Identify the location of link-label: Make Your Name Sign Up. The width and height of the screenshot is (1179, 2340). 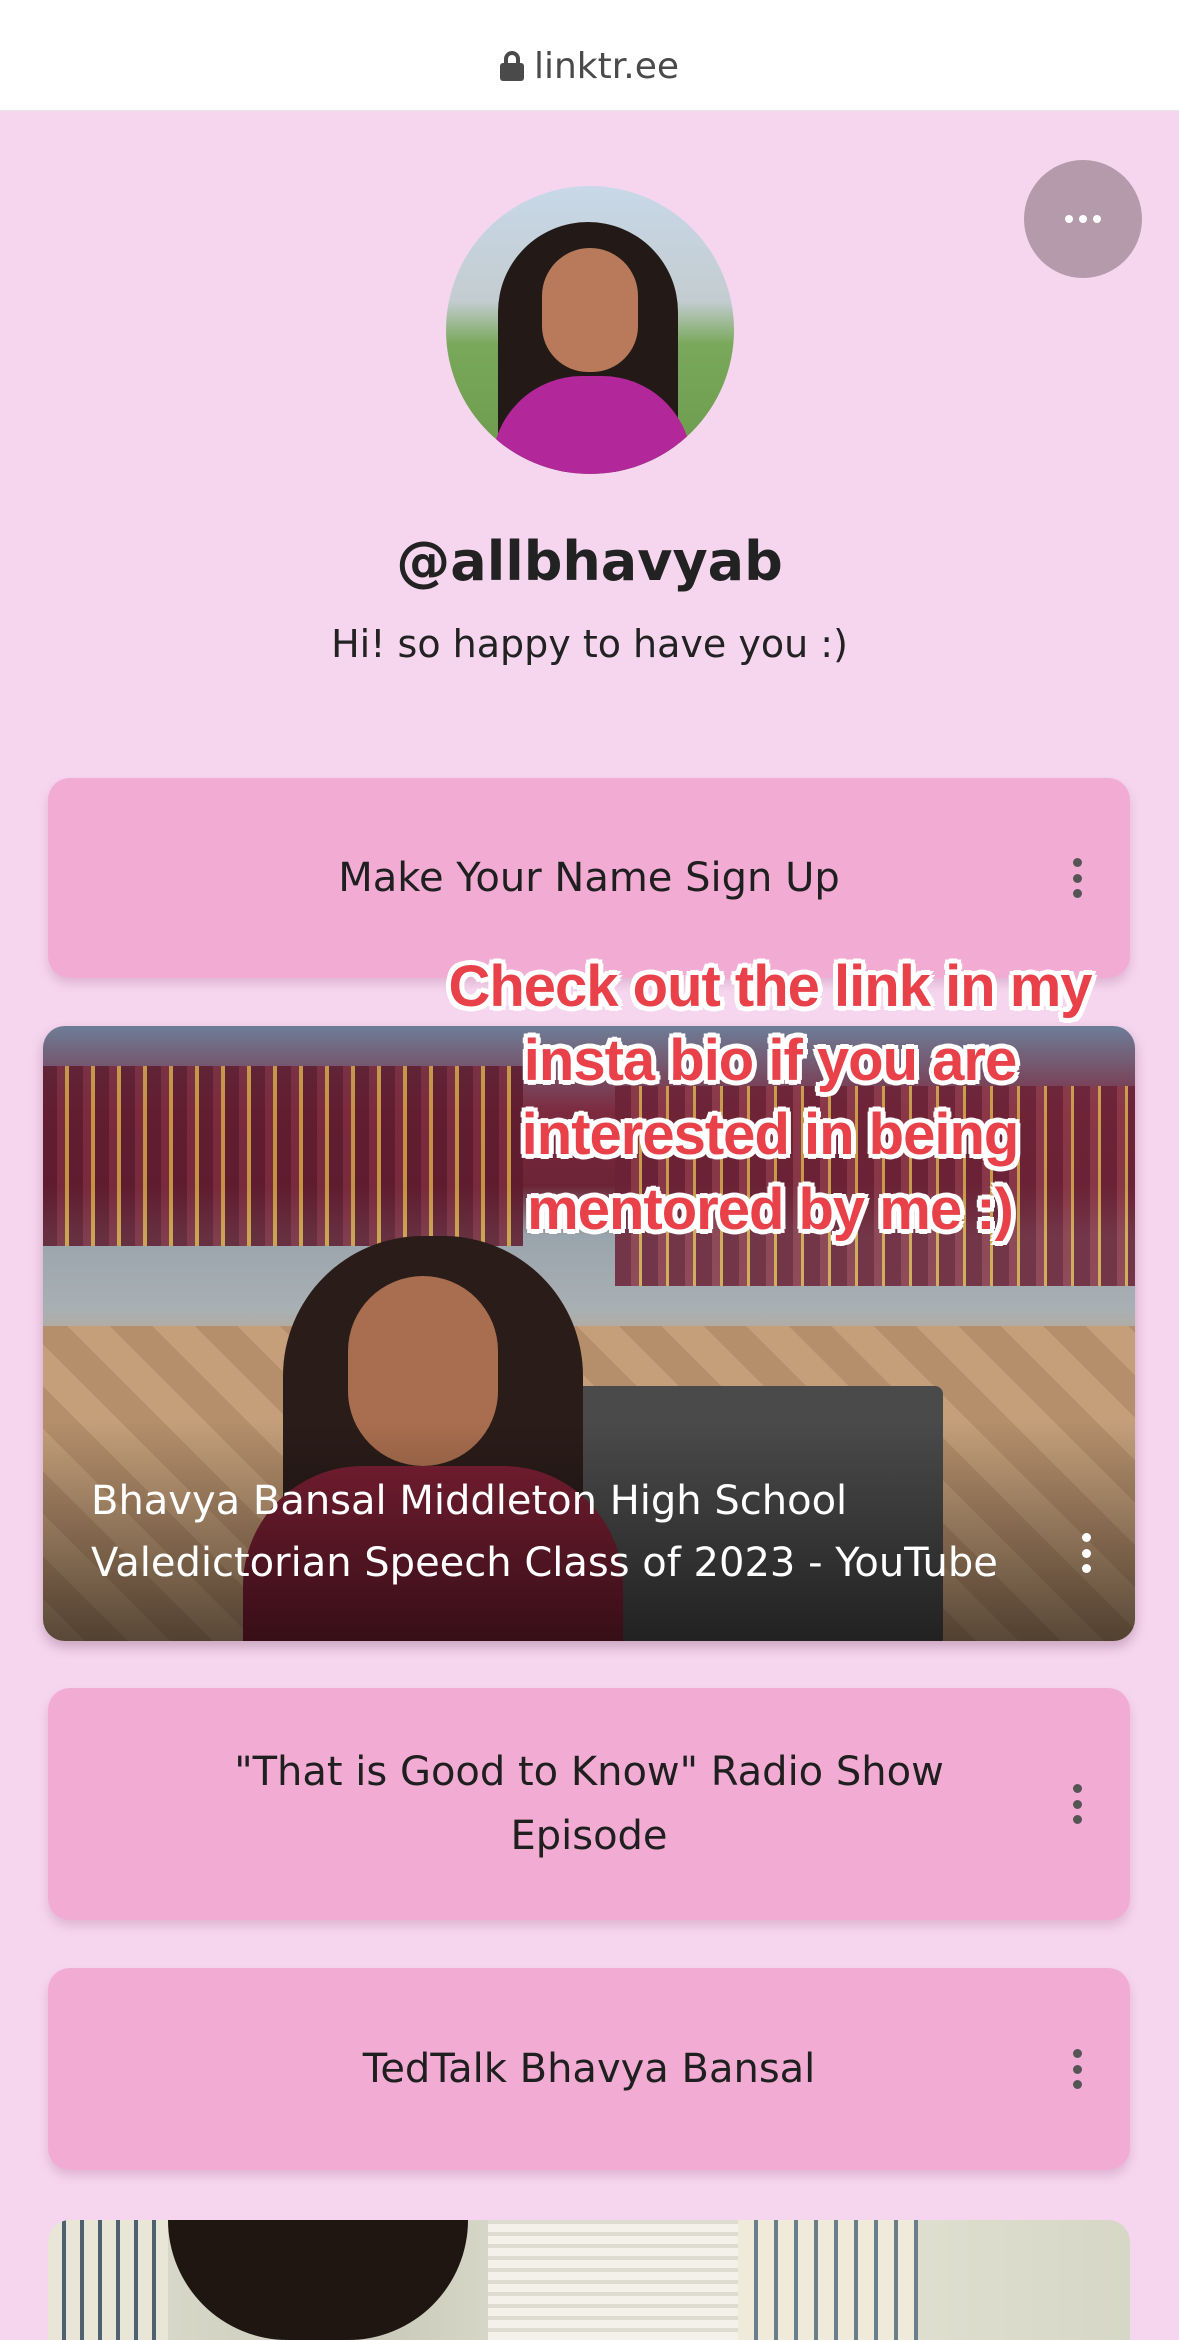
(589, 878).